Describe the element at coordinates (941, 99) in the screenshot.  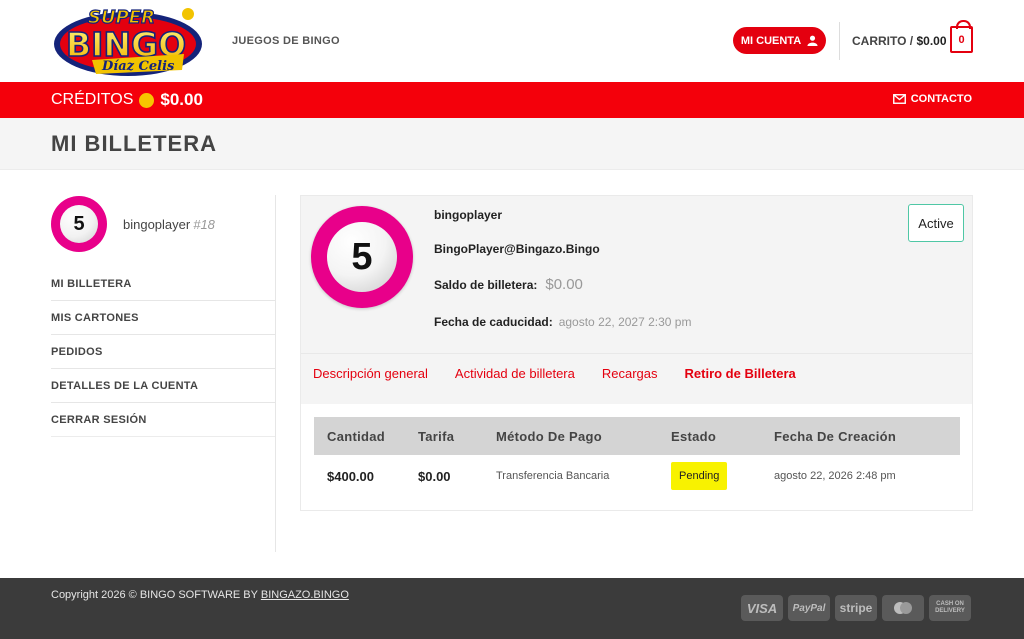
I see `contact-label: CONTACTO` at that location.